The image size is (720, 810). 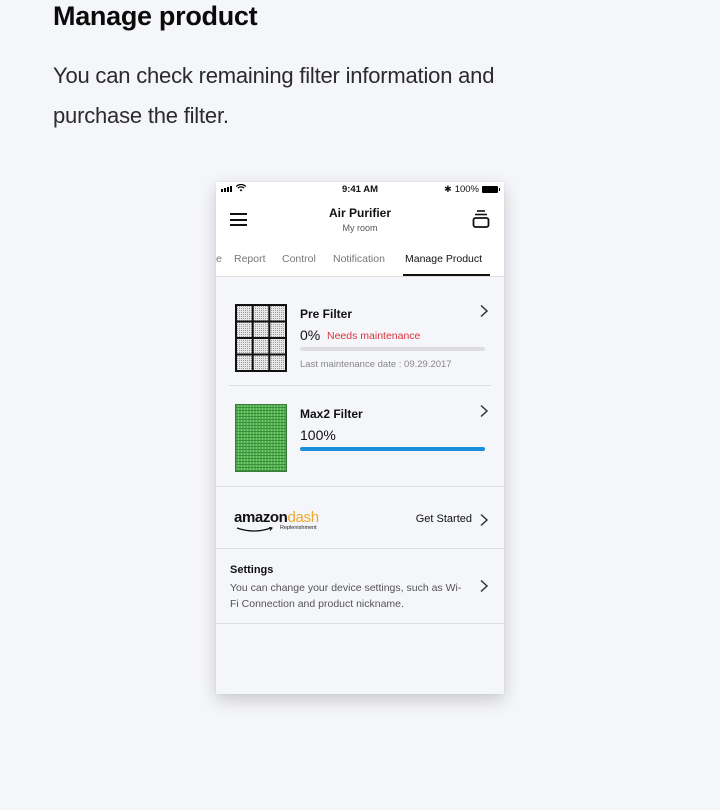 I want to click on get-started-button: Get Started, so click(x=444, y=519).